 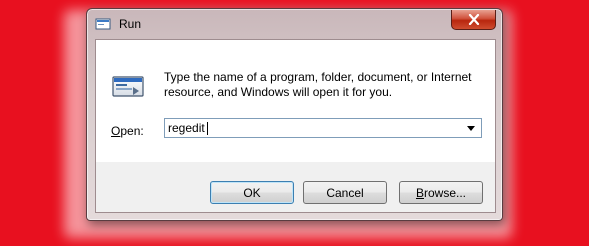 I want to click on title-bar: Run, so click(x=294, y=24).